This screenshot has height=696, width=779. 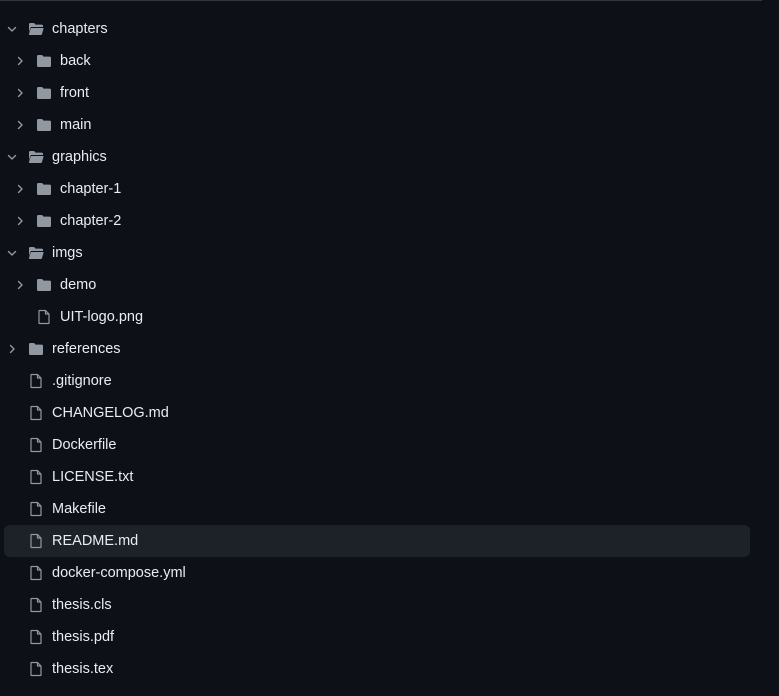 I want to click on folder-name: demo, so click(x=78, y=285).